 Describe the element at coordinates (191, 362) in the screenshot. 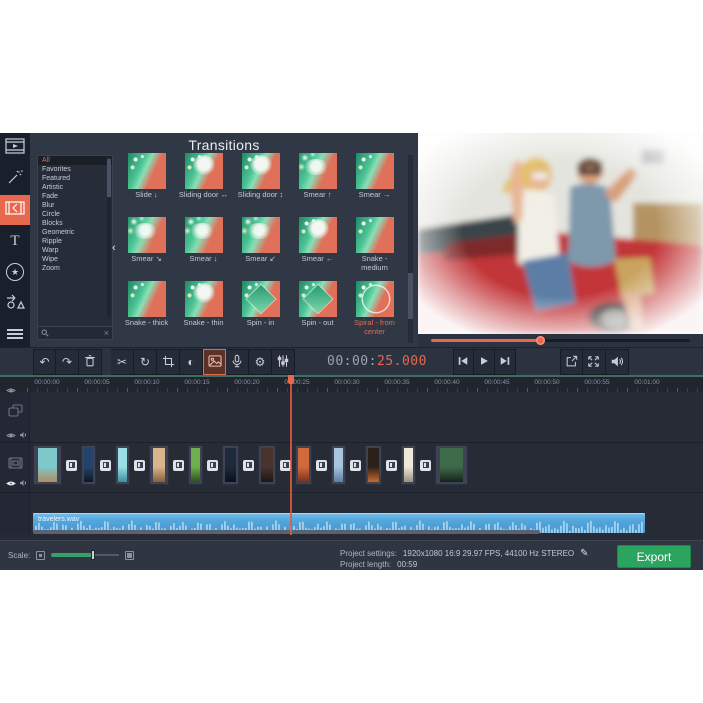

I see `color-adjust-button: ◐` at that location.